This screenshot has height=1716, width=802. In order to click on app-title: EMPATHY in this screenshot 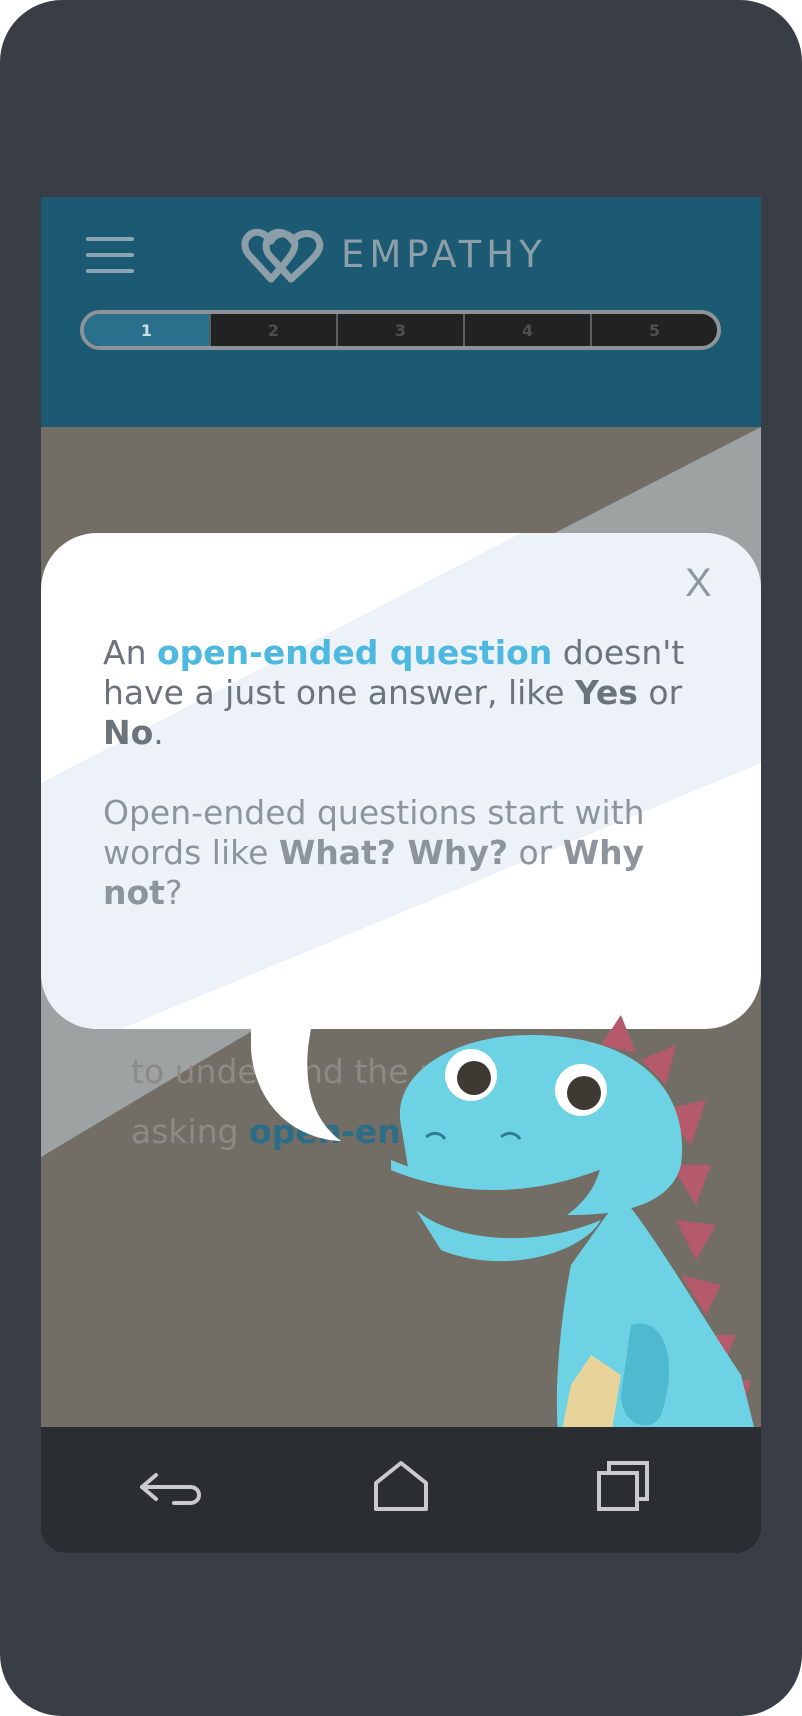, I will do `click(444, 254)`.